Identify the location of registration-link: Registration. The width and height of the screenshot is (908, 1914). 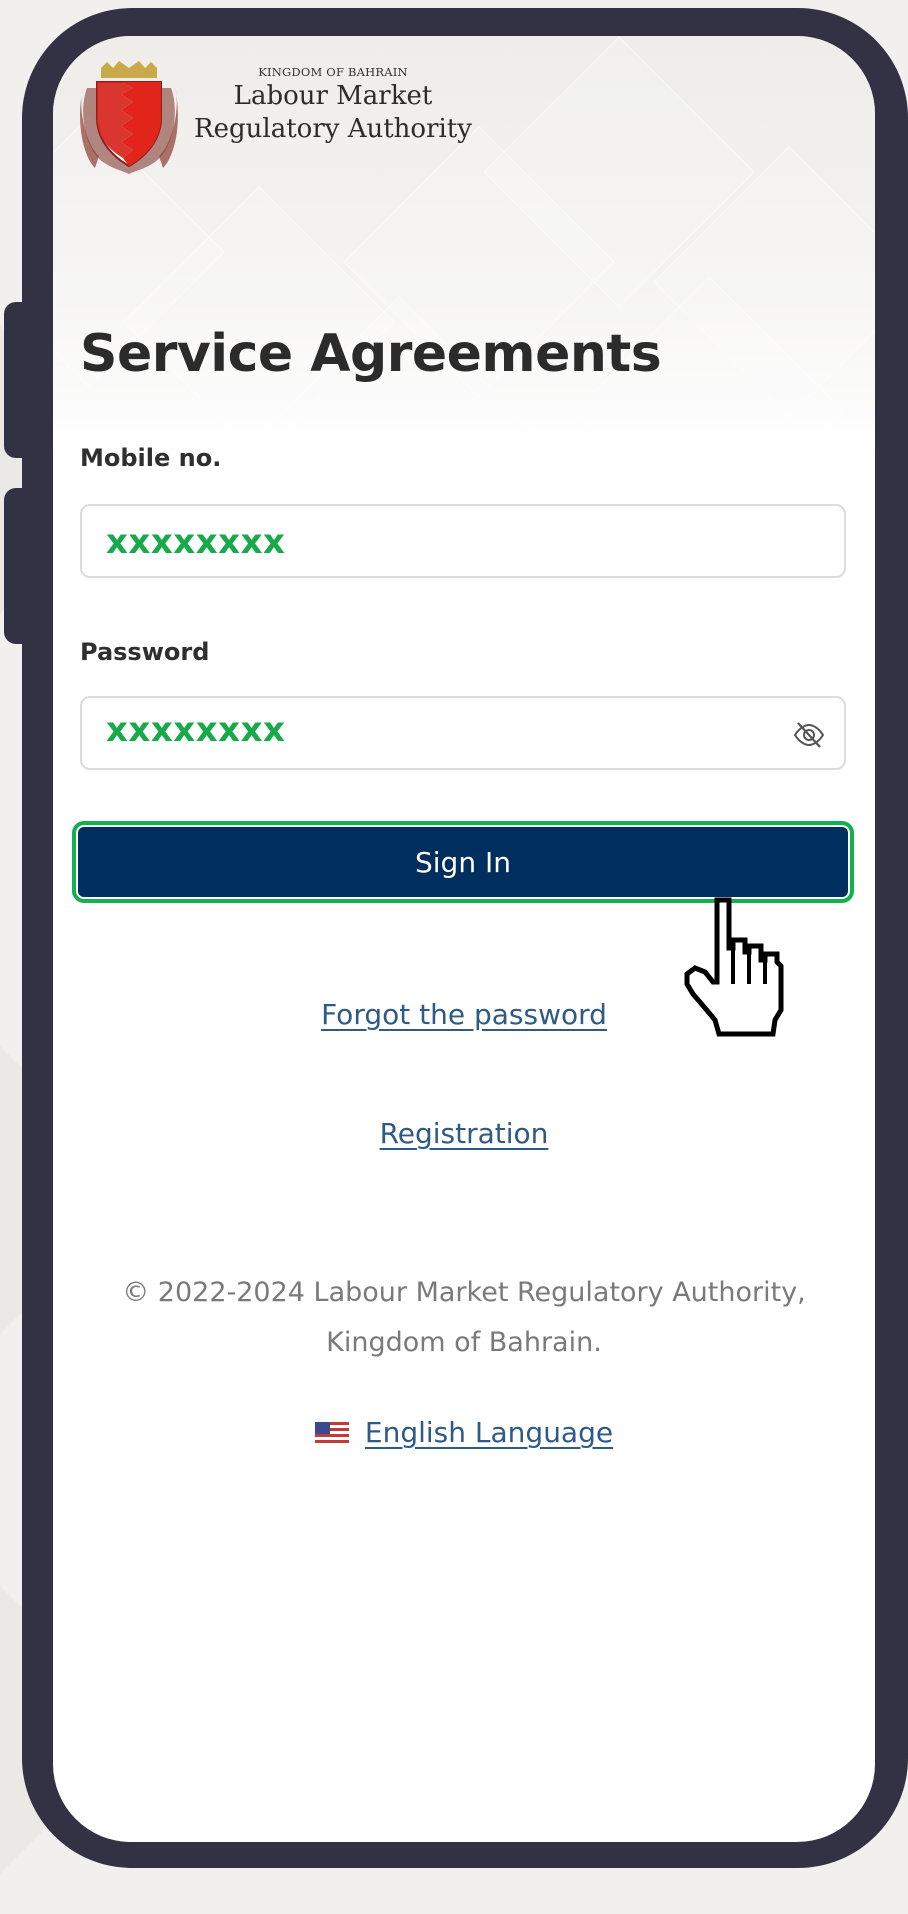
(464, 1133).